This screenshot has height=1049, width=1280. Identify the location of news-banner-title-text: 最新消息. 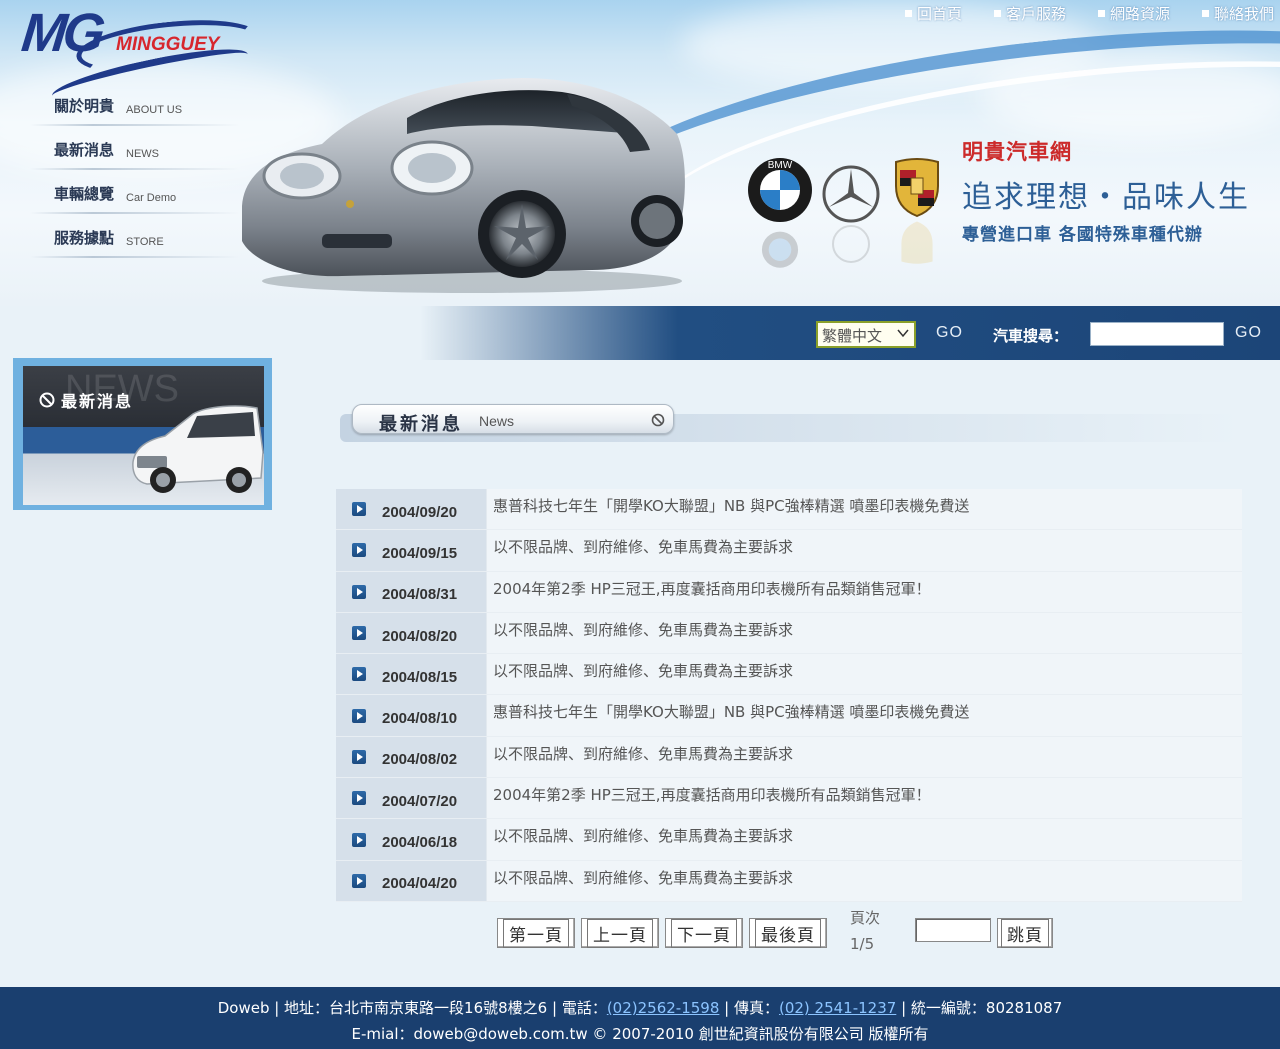
(97, 401).